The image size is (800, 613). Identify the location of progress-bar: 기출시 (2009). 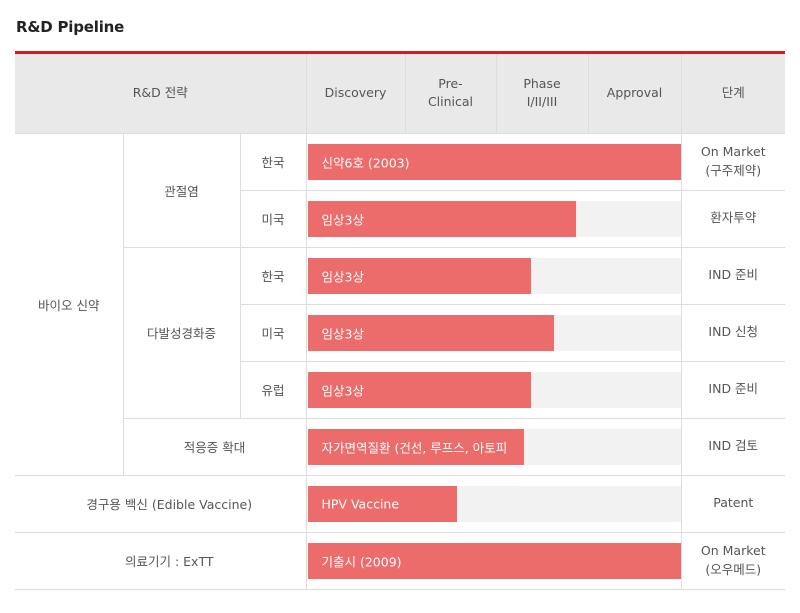
(493, 560).